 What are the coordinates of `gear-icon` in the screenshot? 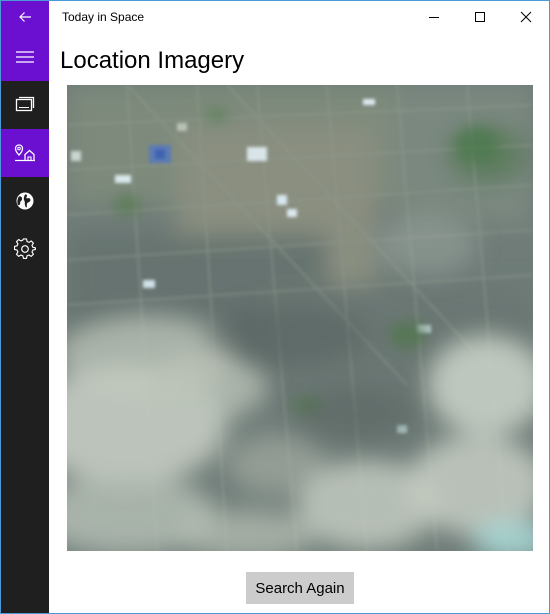 It's located at (25, 248).